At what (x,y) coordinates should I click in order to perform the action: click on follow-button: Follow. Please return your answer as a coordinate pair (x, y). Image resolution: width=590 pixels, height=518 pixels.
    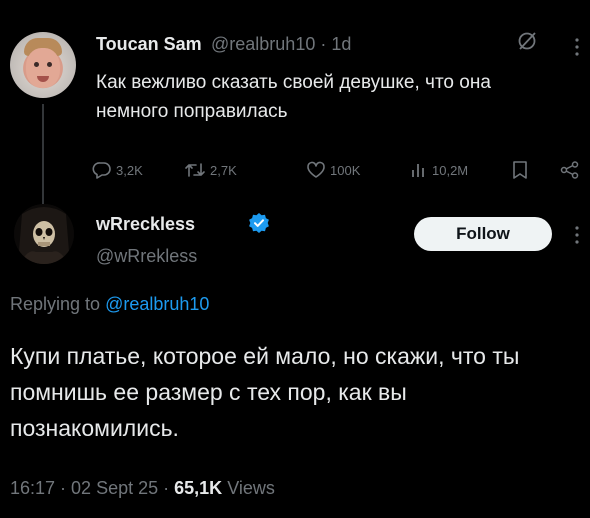
    Looking at the image, I should click on (483, 234).